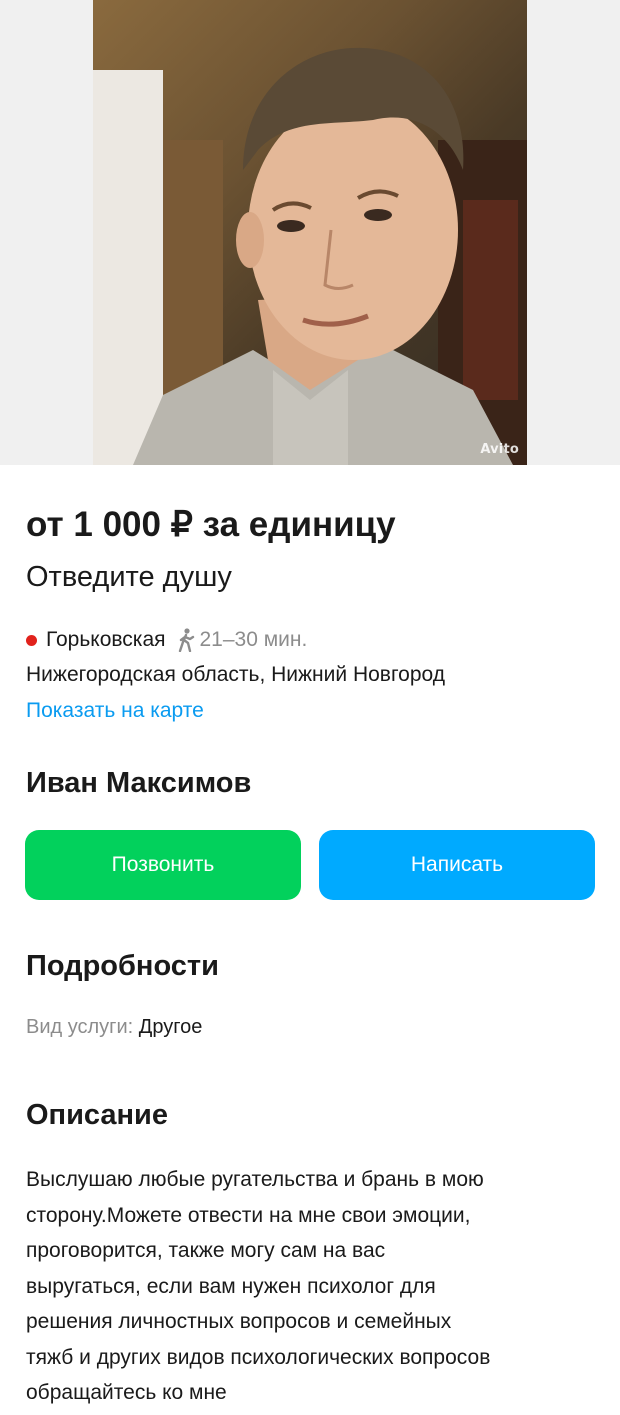  What do you see at coordinates (499, 449) in the screenshot?
I see `avito-watermark: Avito` at bounding box center [499, 449].